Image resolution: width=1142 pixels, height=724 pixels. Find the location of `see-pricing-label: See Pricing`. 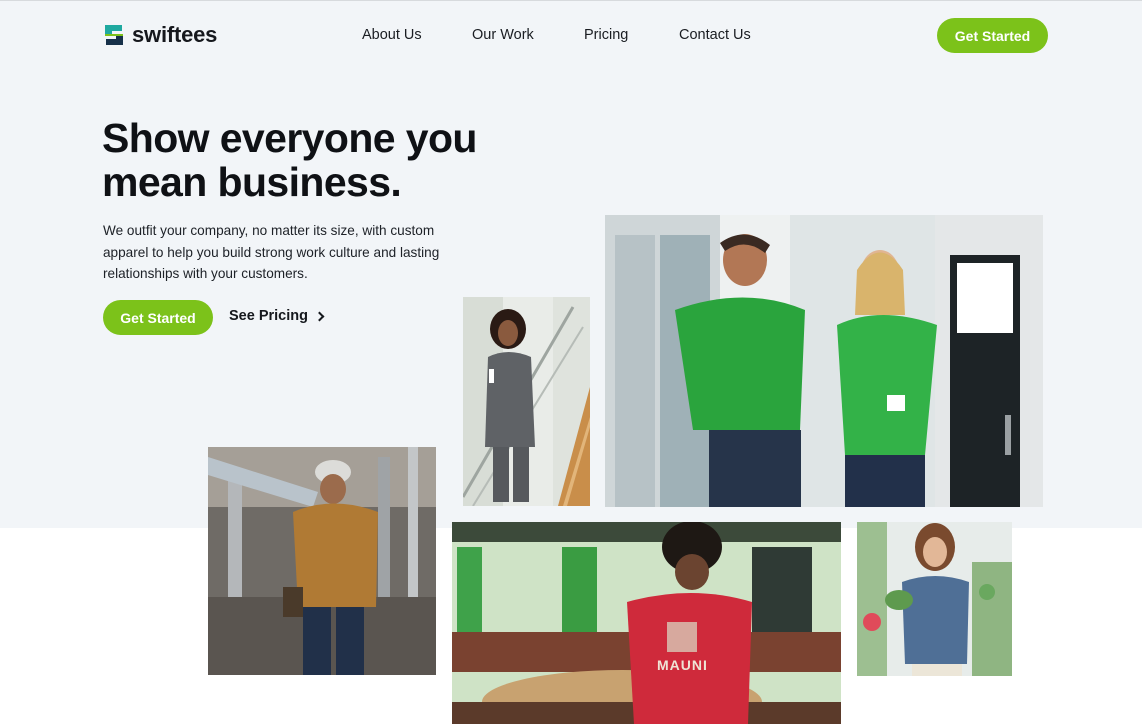

see-pricing-label: See Pricing is located at coordinates (268, 316).